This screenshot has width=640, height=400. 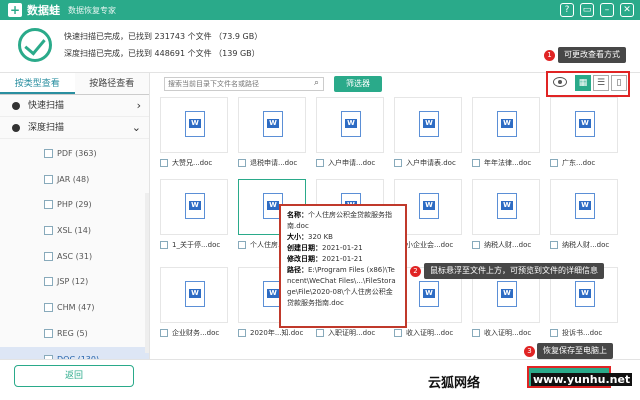 I want to click on eye-icon, so click(x=560, y=82).